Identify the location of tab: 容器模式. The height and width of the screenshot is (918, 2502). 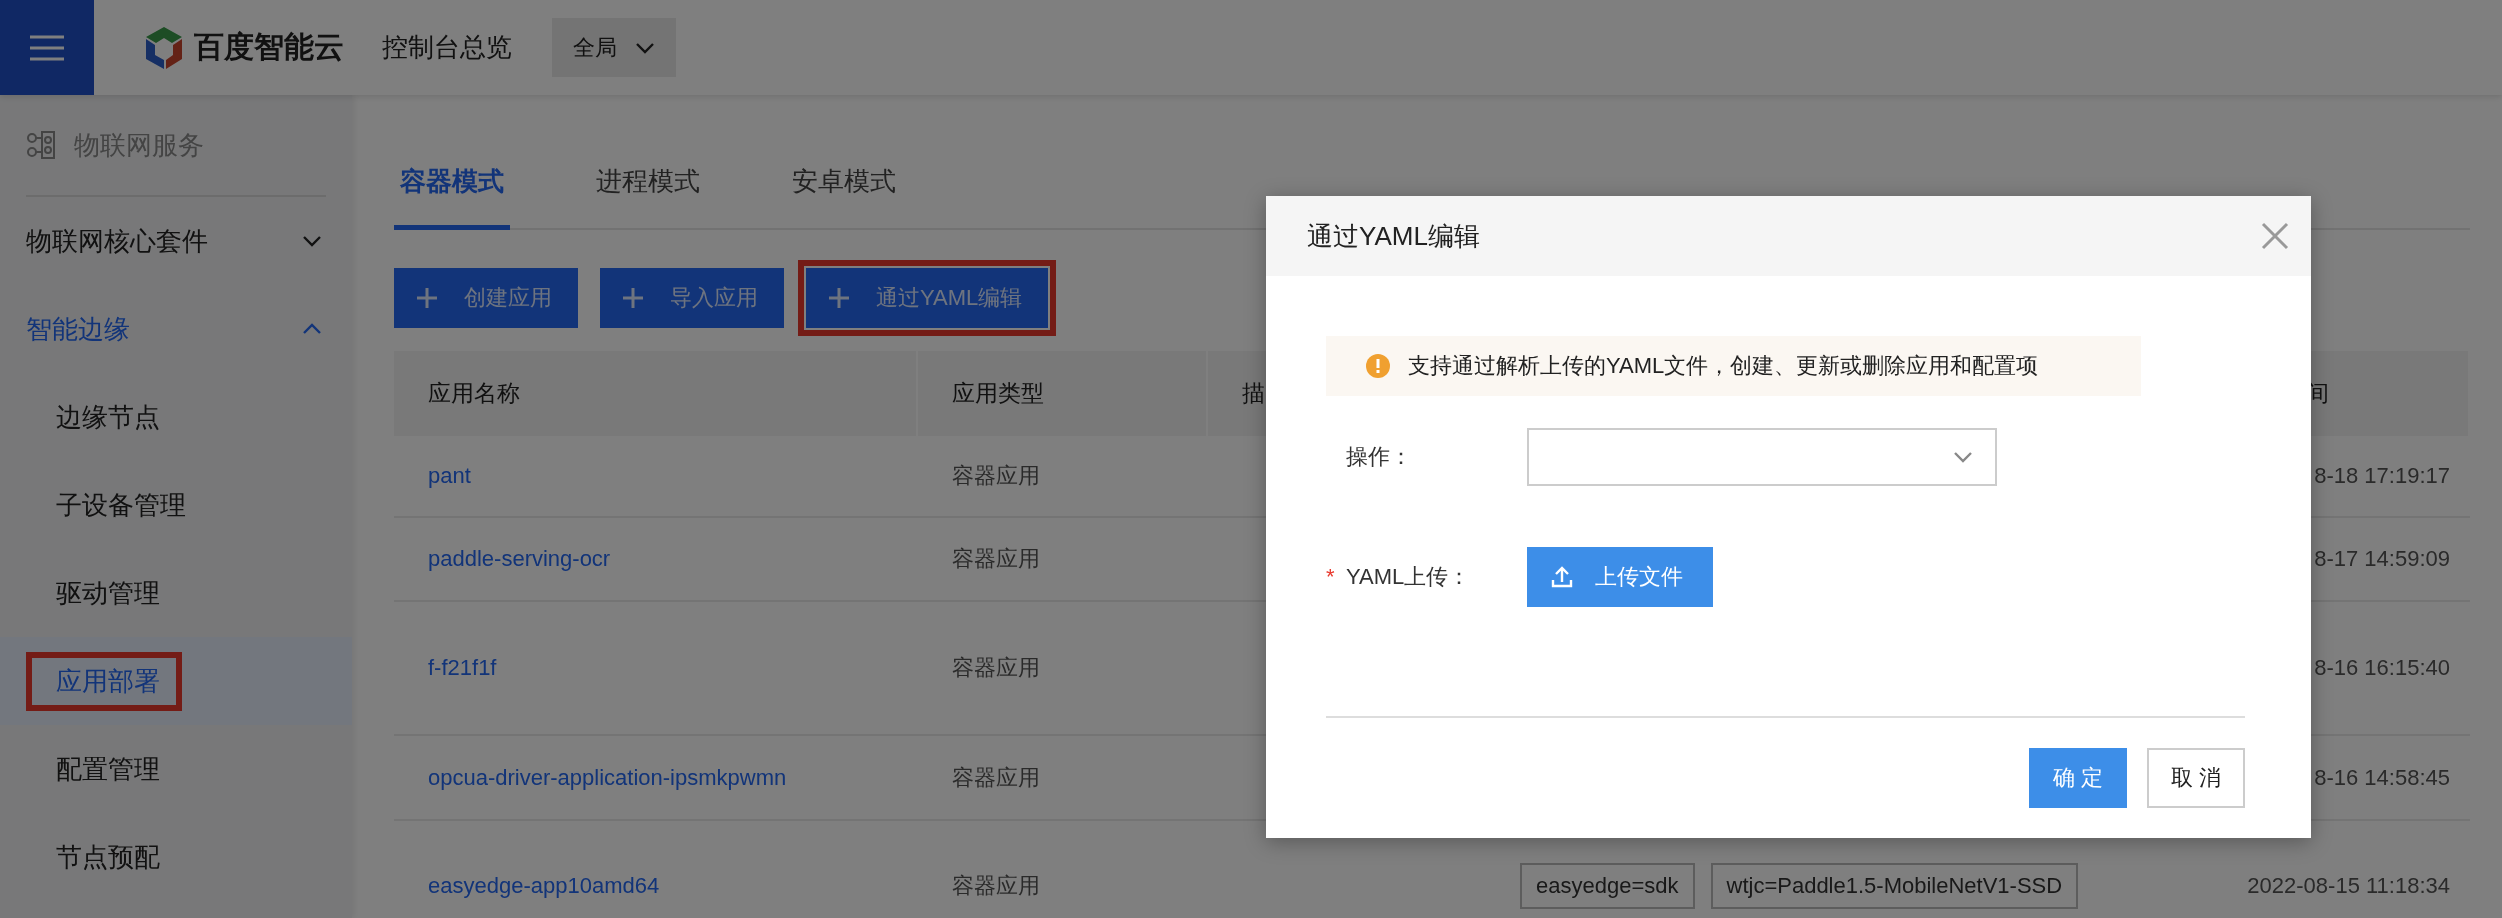
(452, 196).